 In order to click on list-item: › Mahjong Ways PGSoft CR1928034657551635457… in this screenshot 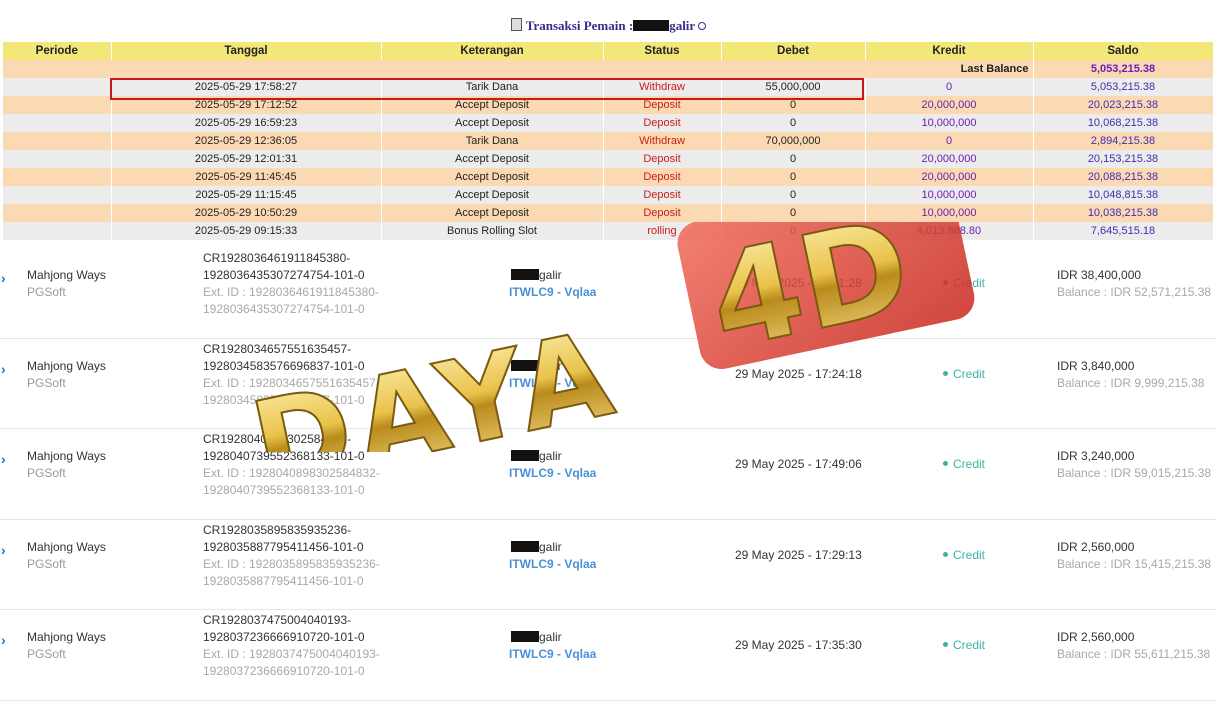, I will do `click(608, 384)`.